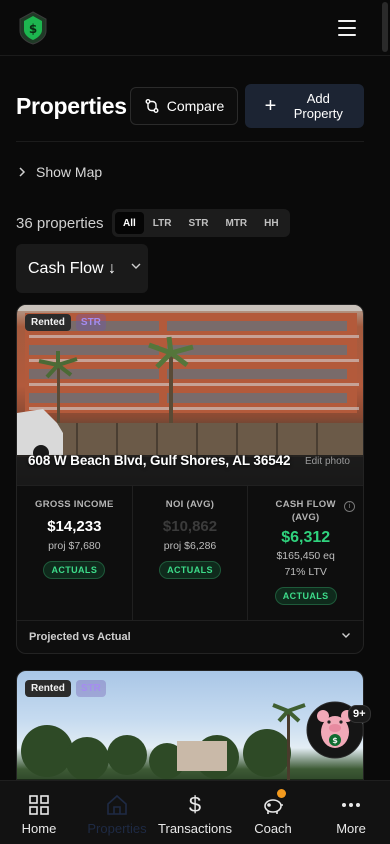 The width and height of the screenshot is (390, 844). Describe the element at coordinates (327, 461) in the screenshot. I see `edit-photo-link: Edit photo` at that location.